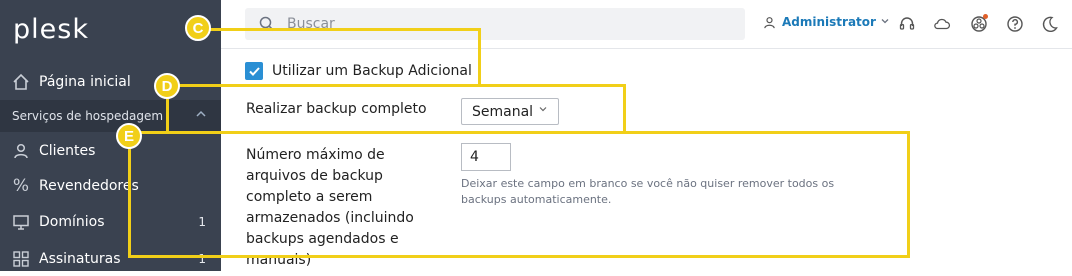 This screenshot has width=1072, height=276. What do you see at coordinates (21, 186) in the screenshot?
I see `percent-icon: %` at bounding box center [21, 186].